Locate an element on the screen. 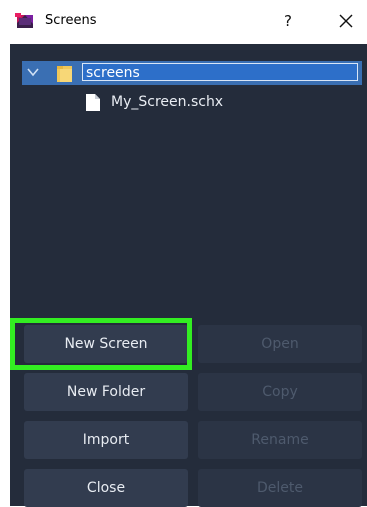  tree-item-file: My_Screen.schx is located at coordinates (192, 102).